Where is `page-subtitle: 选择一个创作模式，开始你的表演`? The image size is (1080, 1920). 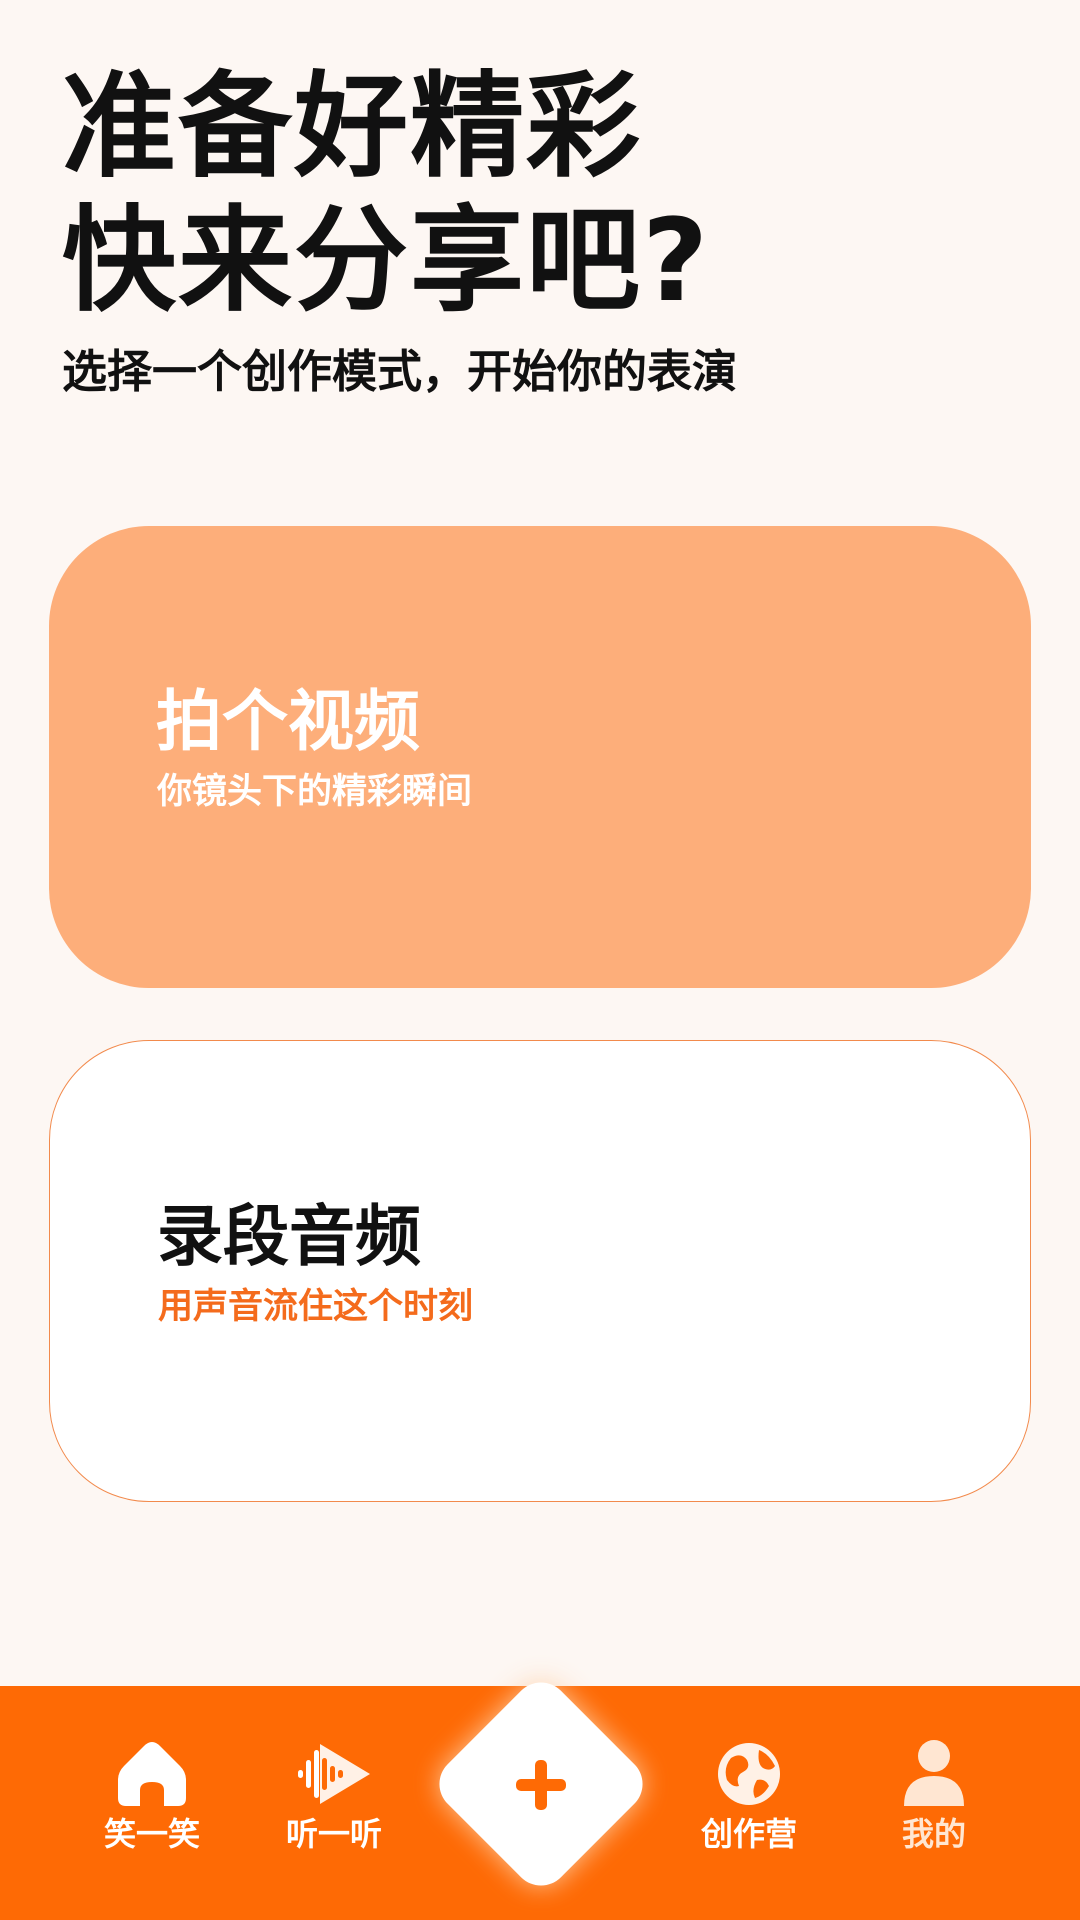
page-subtitle: 选择一个创作模式，开始你的表演 is located at coordinates (400, 371).